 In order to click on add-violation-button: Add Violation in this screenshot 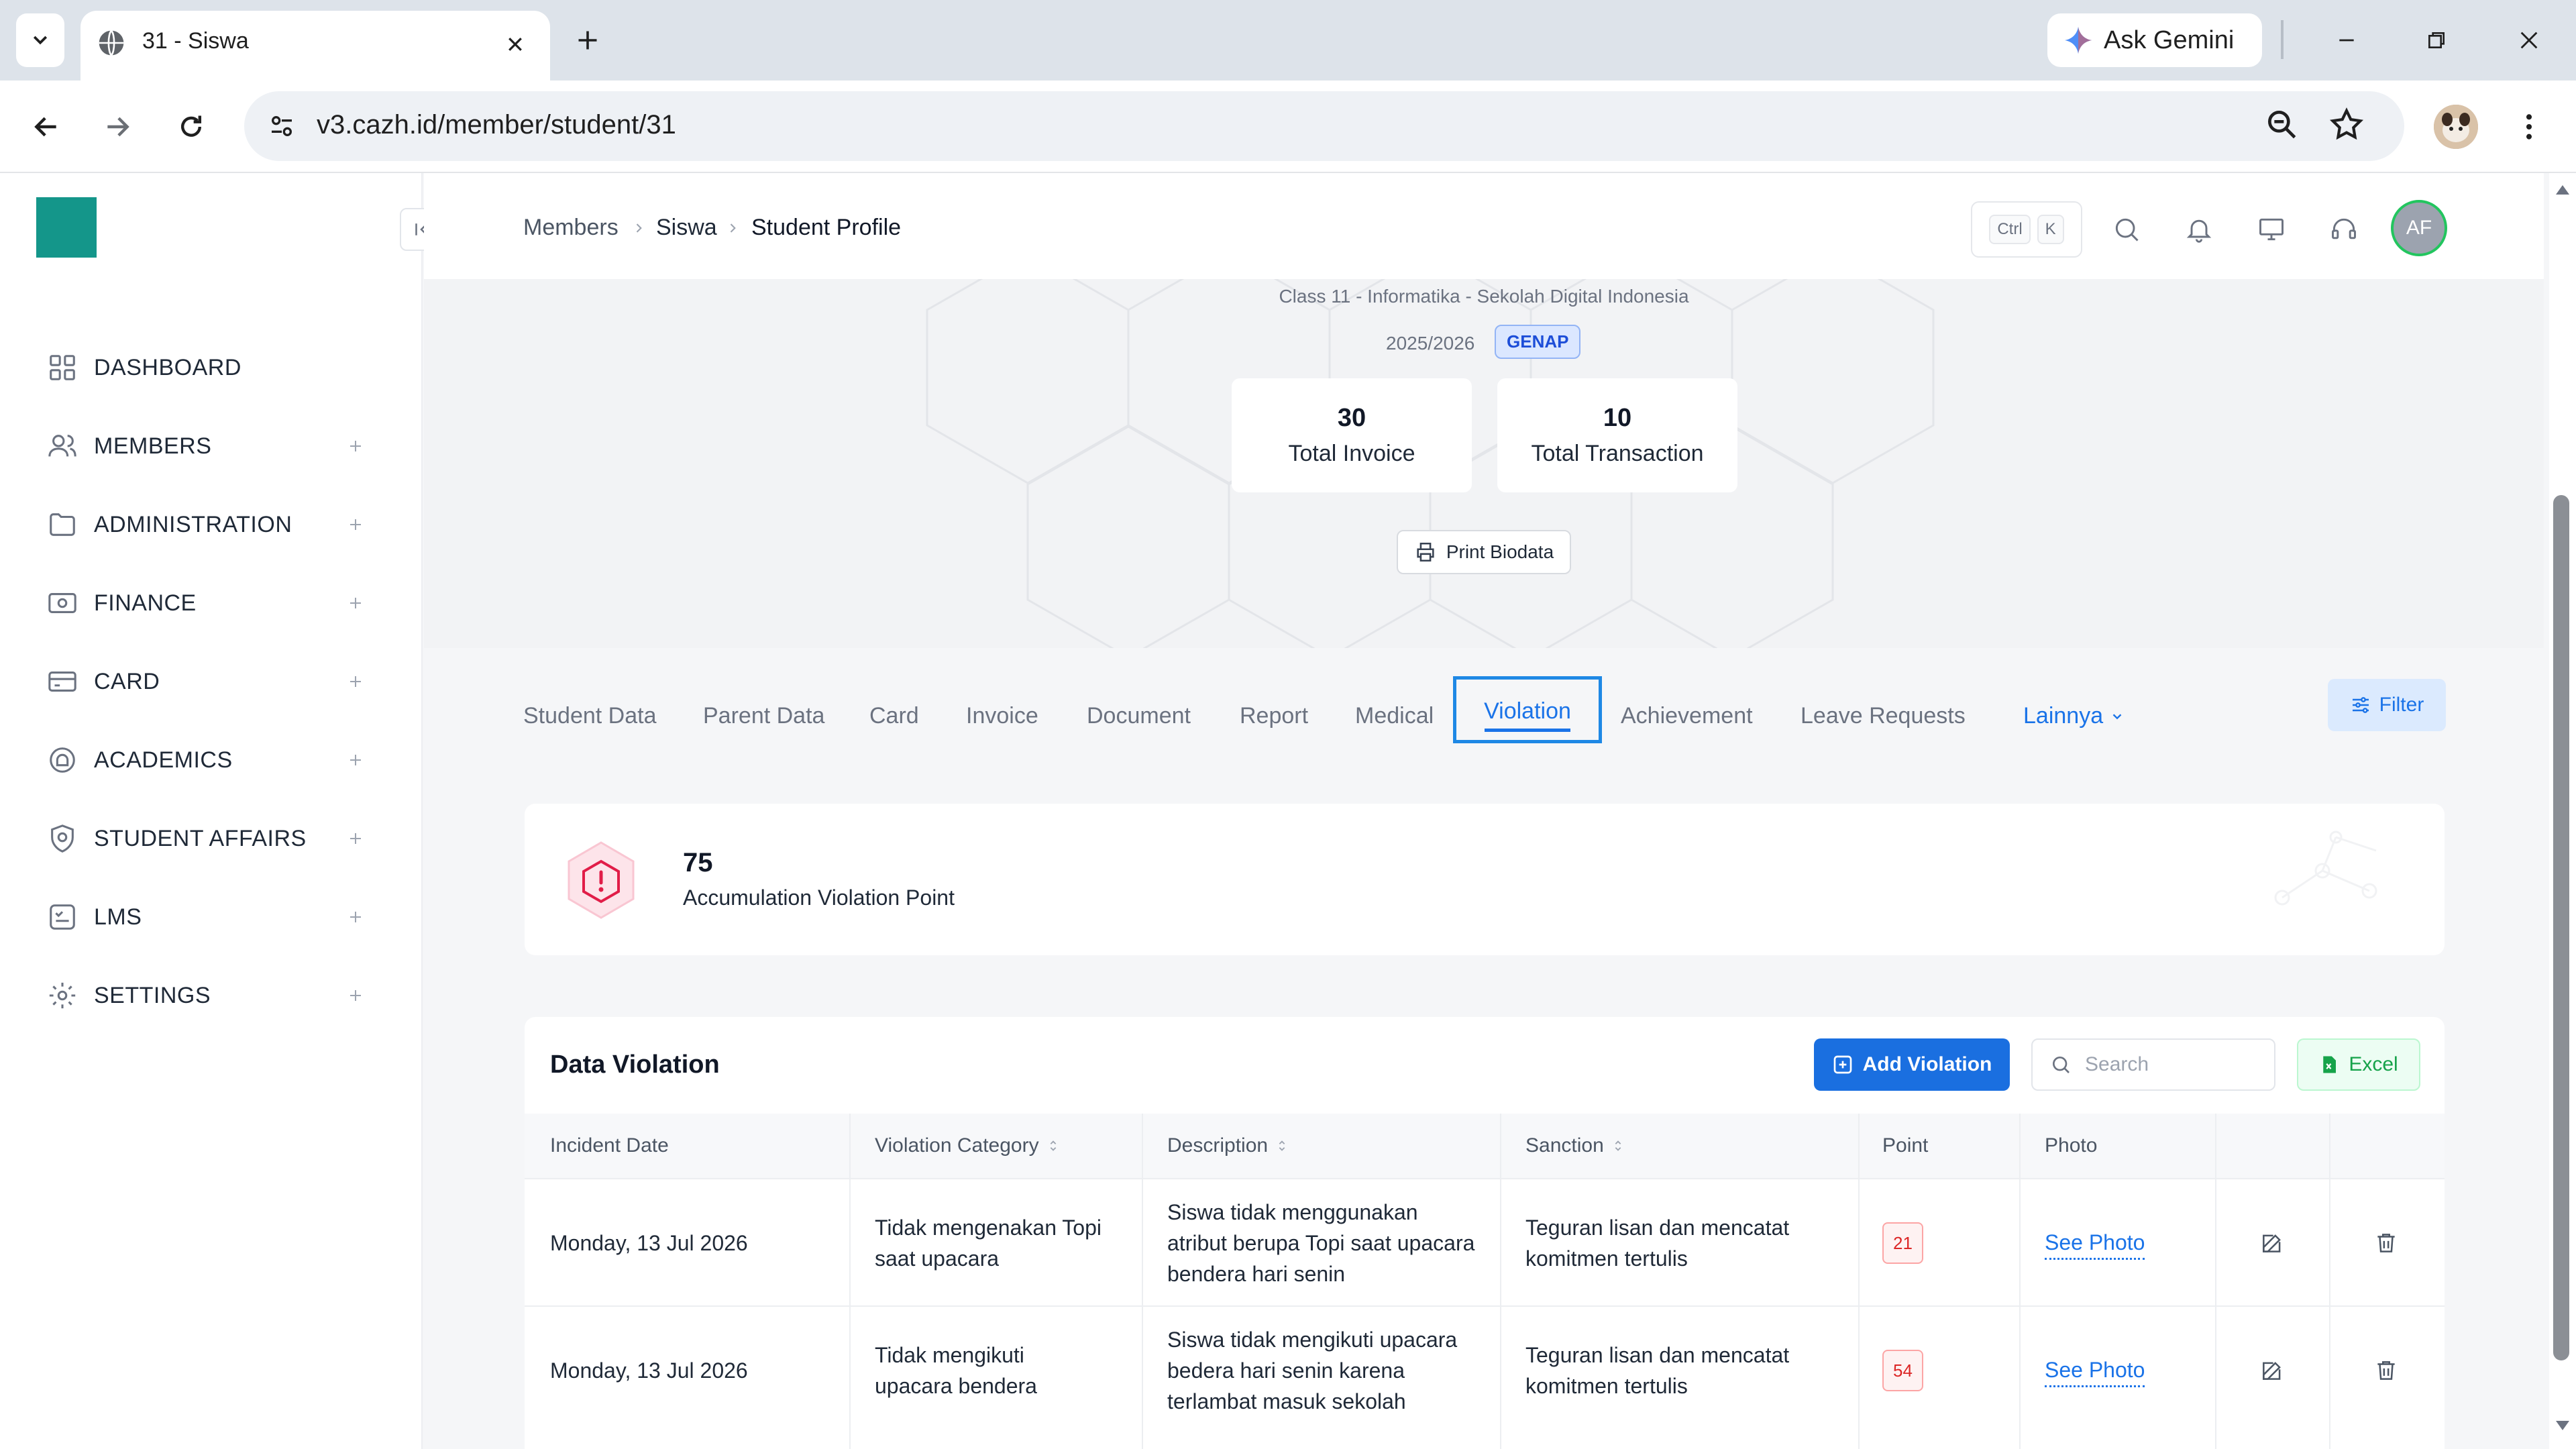, I will do `click(1912, 1064)`.